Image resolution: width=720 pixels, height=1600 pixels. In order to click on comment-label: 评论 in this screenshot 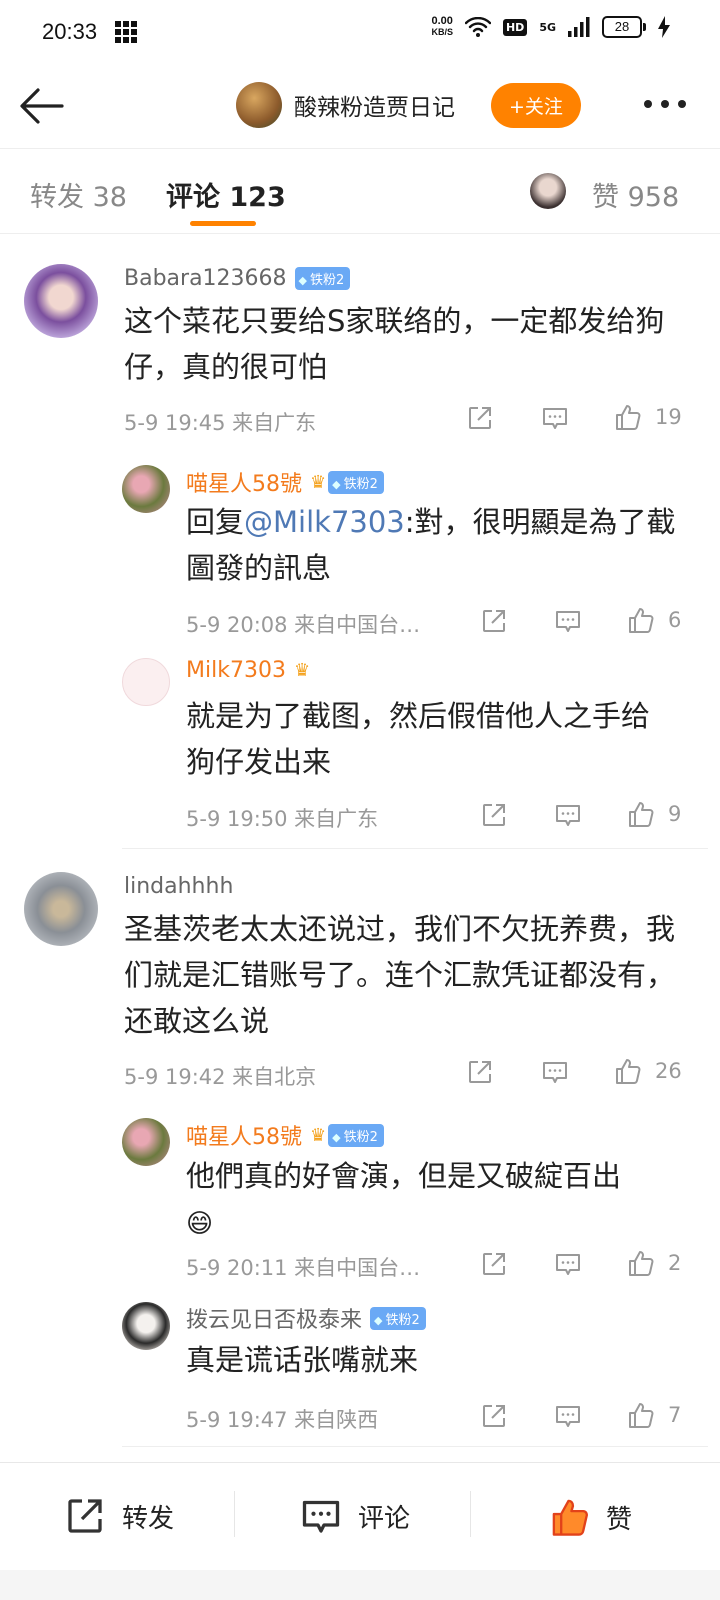, I will do `click(384, 1516)`.